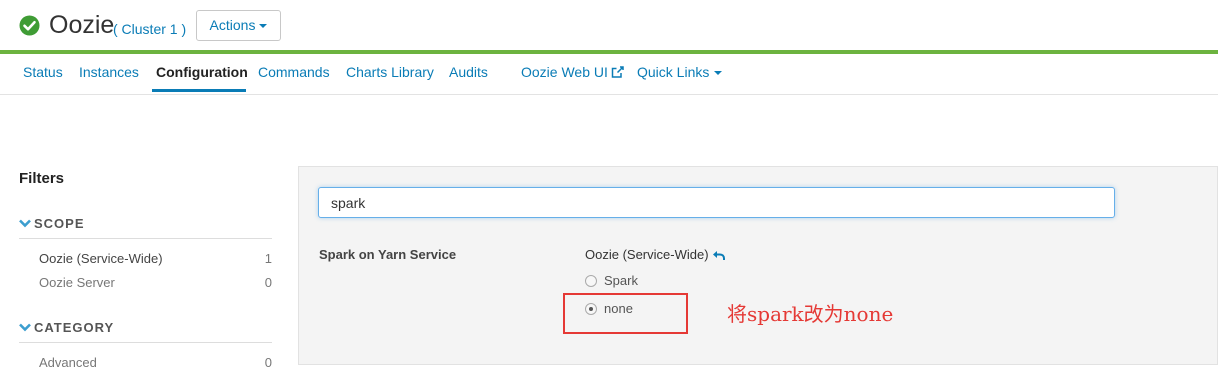  What do you see at coordinates (202, 72) in the screenshot?
I see `tab-configuration: Configuration` at bounding box center [202, 72].